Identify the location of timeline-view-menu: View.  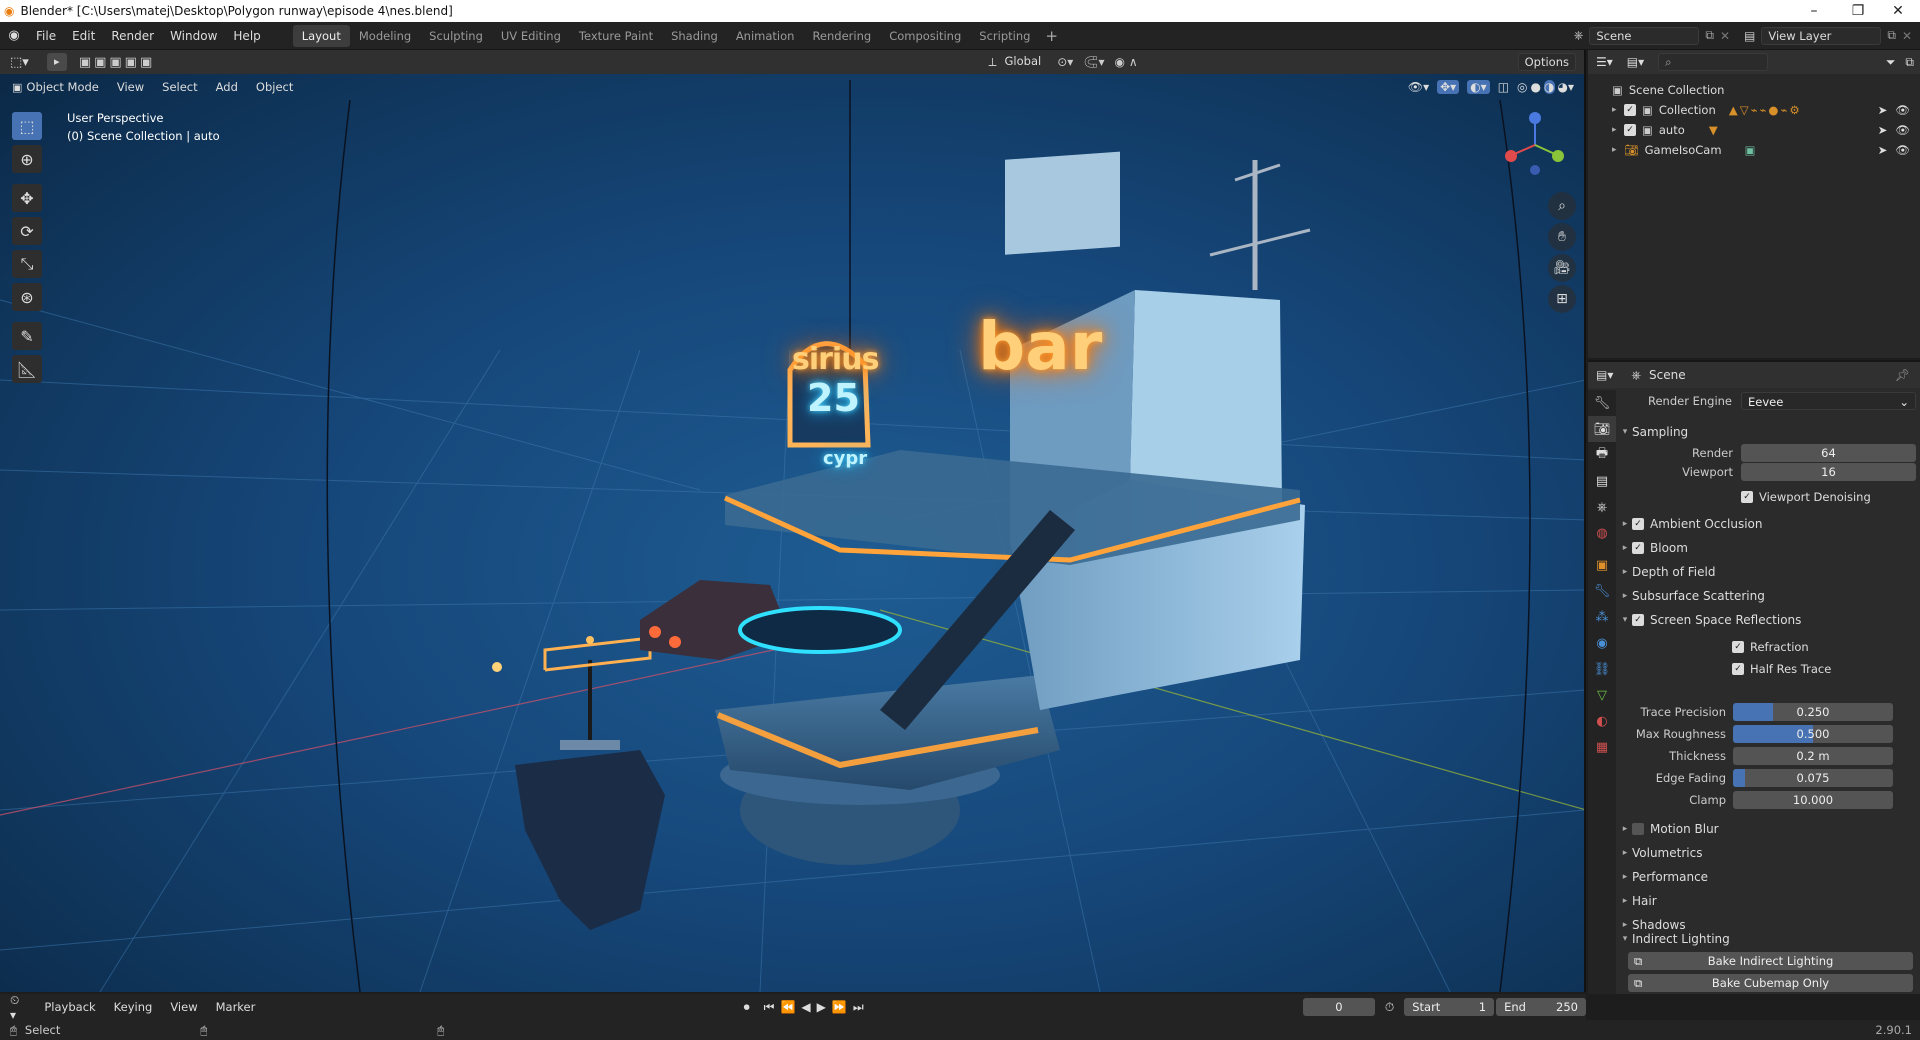
(183, 1007).